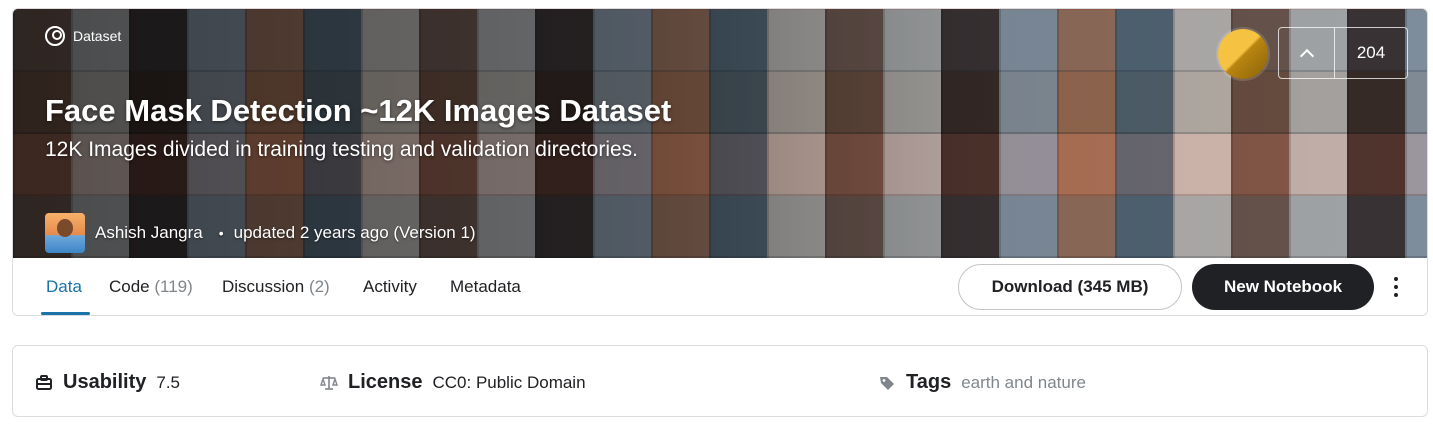 The width and height of the screenshot is (1433, 427). I want to click on tab-code-count: (119), so click(173, 286).